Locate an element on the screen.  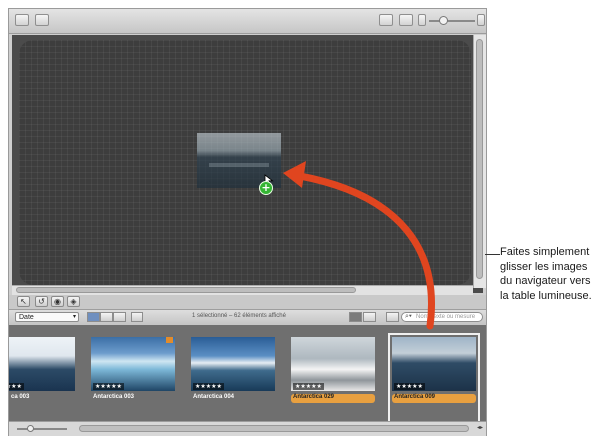
callout-line-2: glisser les images is located at coordinates (544, 266).